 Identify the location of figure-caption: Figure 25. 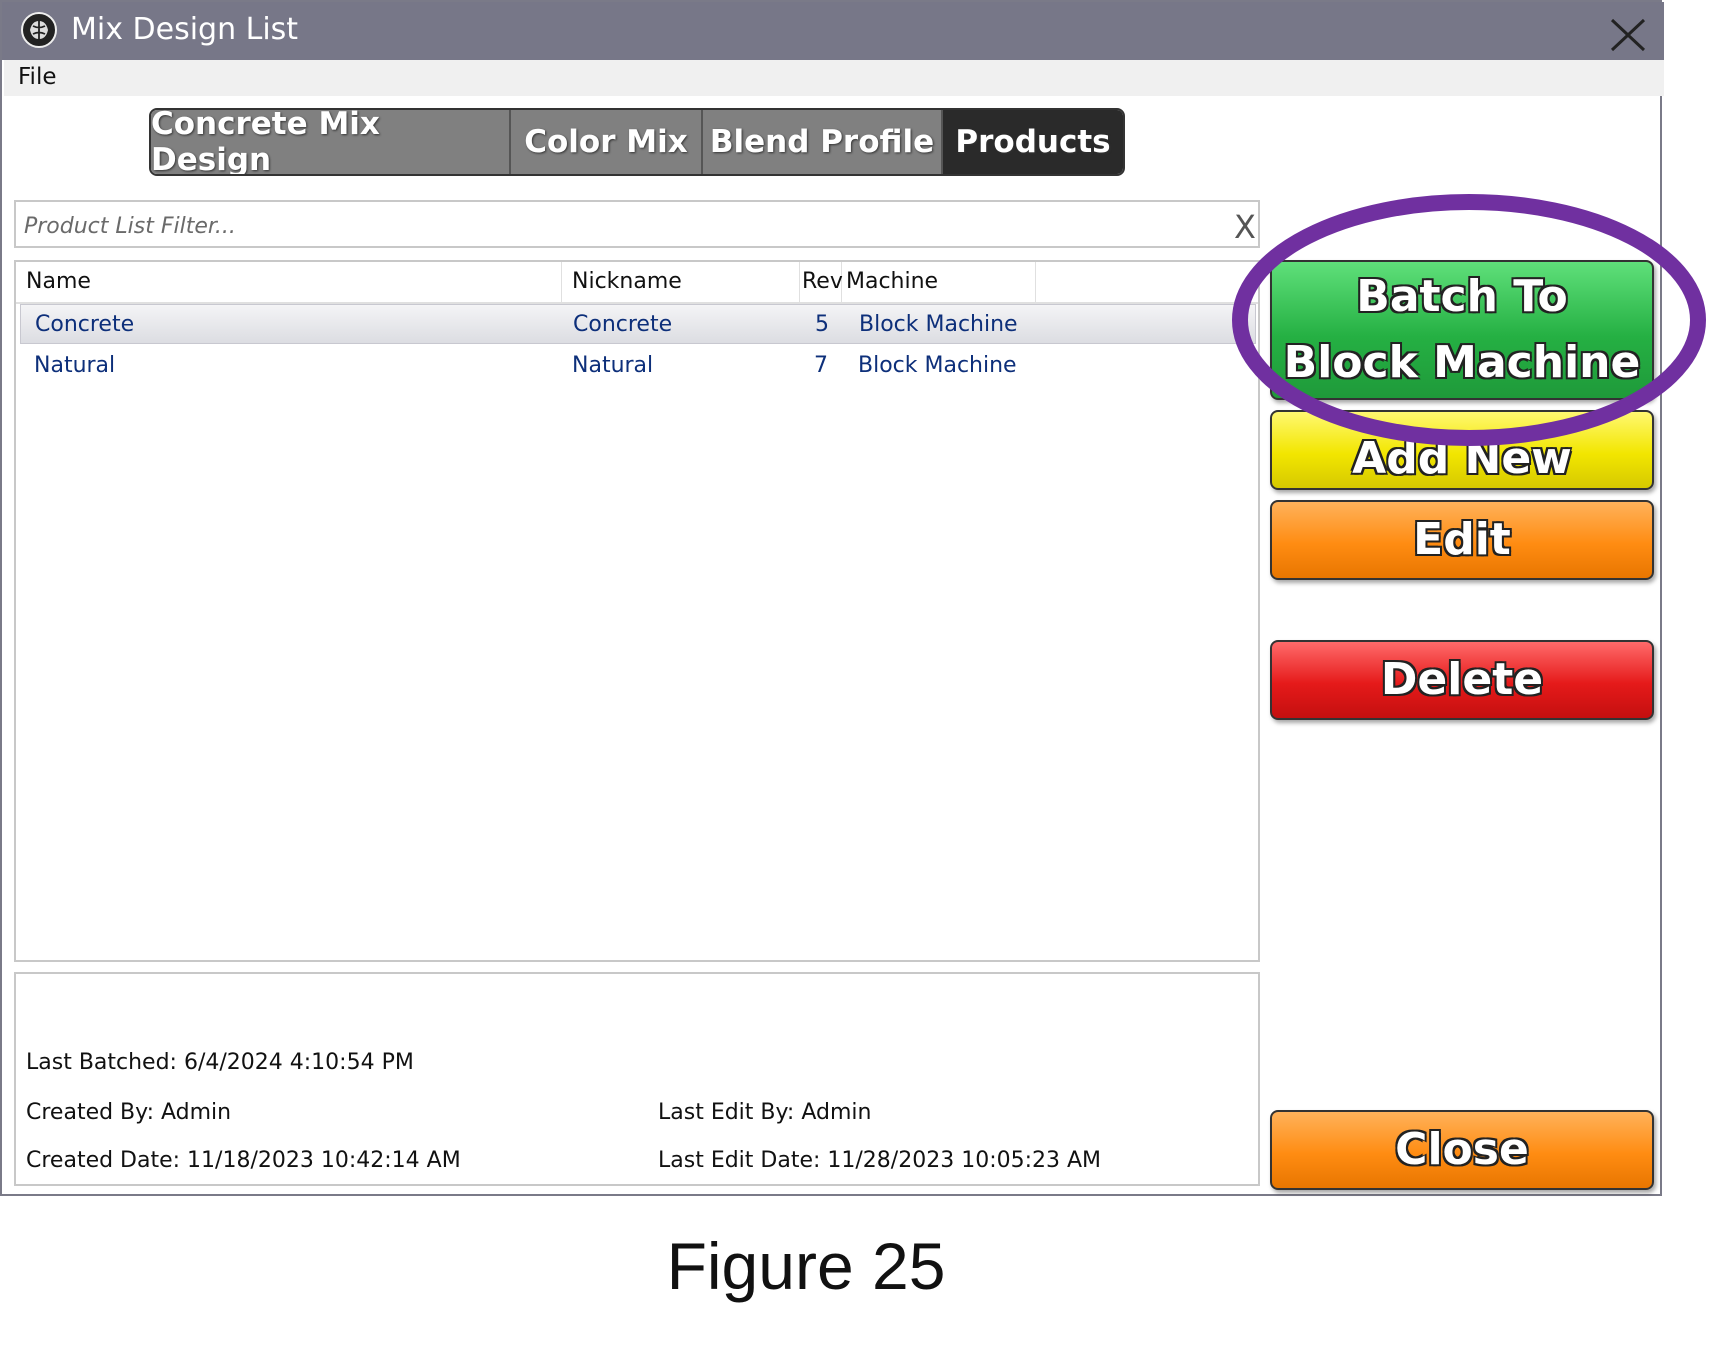
(806, 1266).